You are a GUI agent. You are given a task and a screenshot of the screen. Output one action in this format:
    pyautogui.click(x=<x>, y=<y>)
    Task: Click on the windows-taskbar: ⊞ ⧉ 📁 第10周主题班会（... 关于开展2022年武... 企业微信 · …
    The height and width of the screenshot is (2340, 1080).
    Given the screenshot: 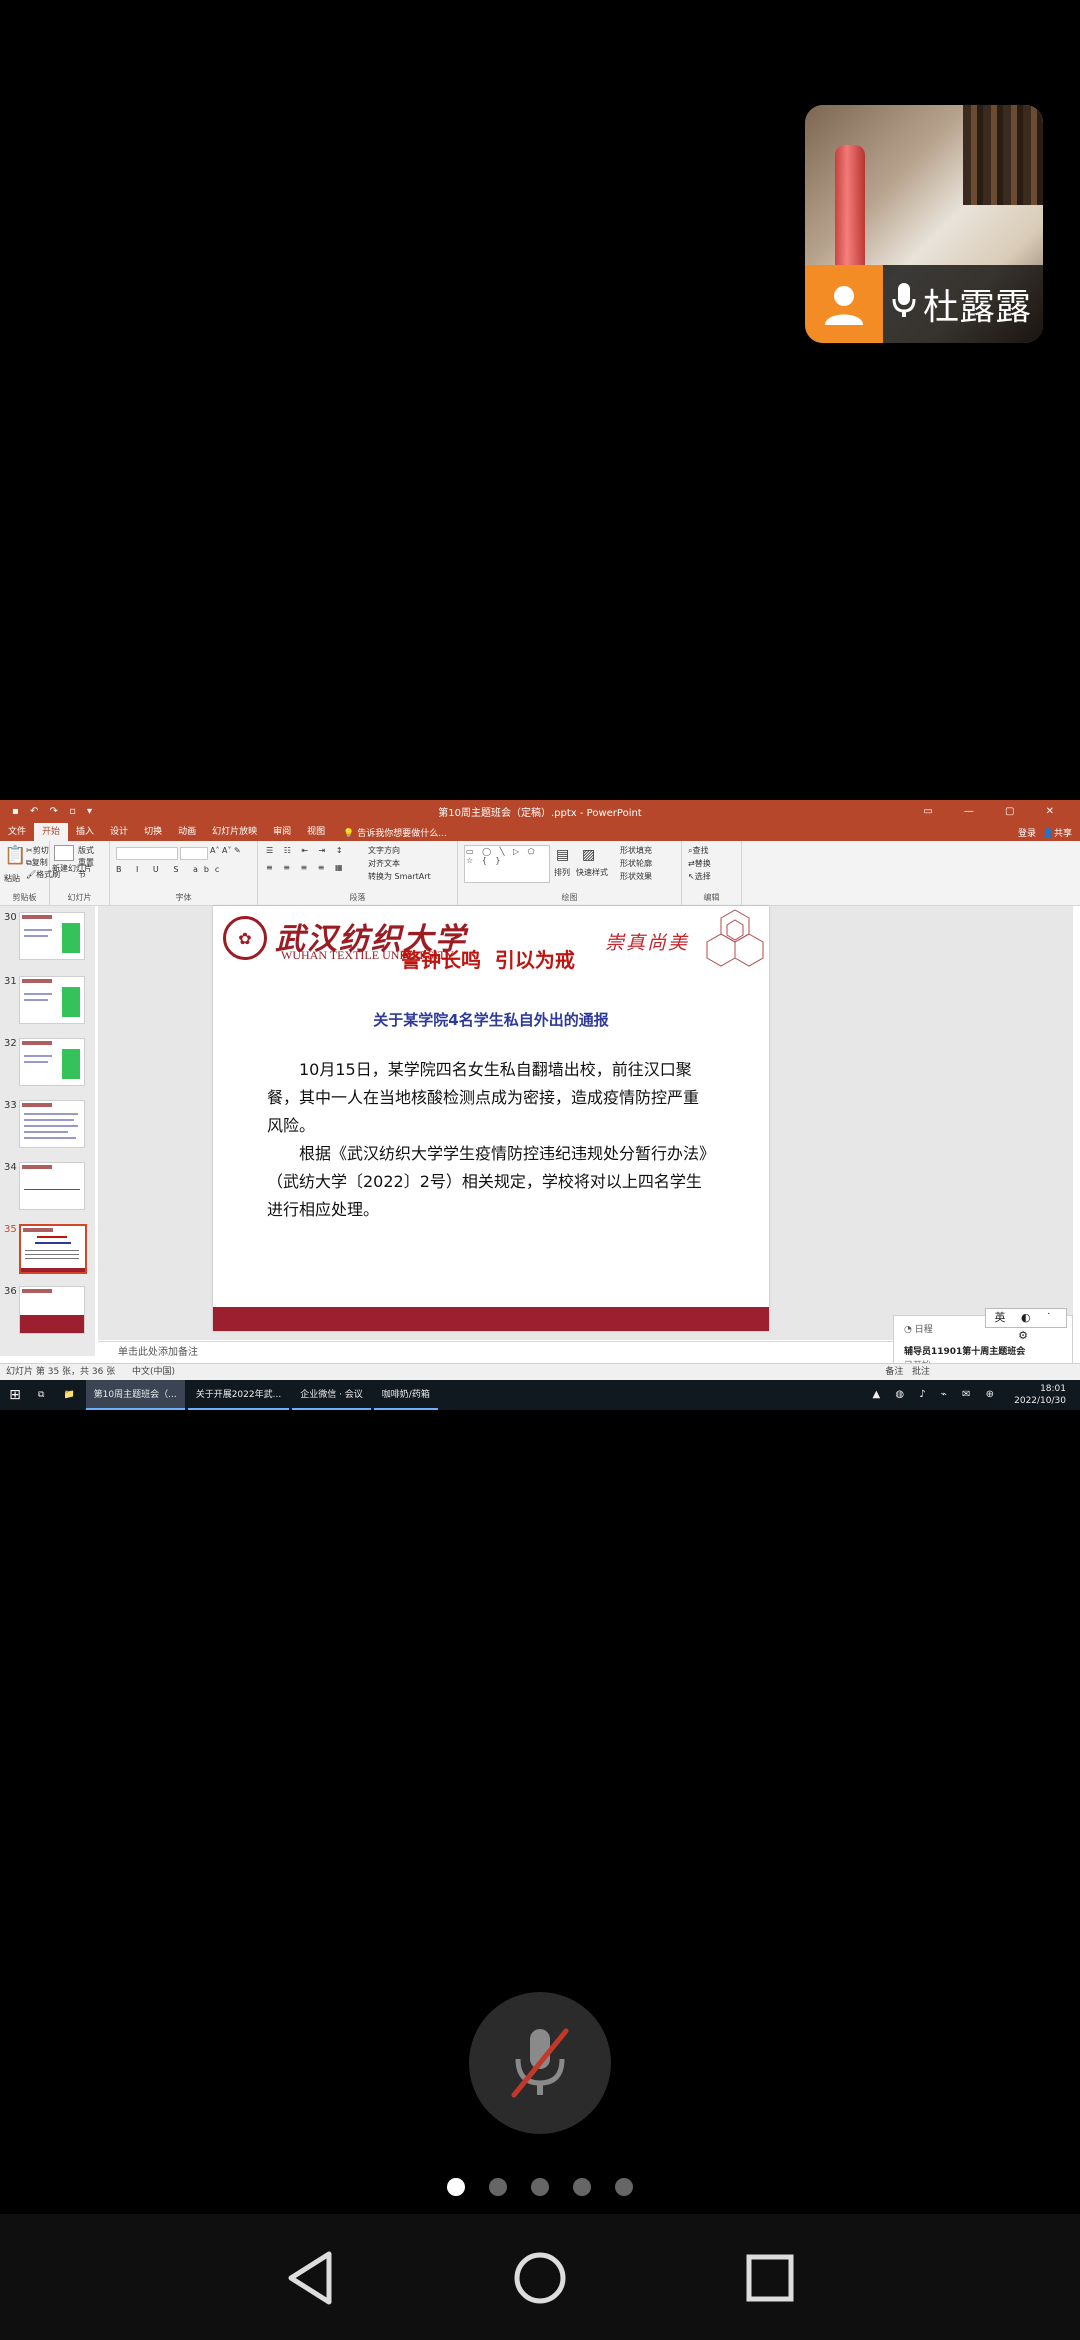 What is the action you would take?
    pyautogui.click(x=540, y=1395)
    